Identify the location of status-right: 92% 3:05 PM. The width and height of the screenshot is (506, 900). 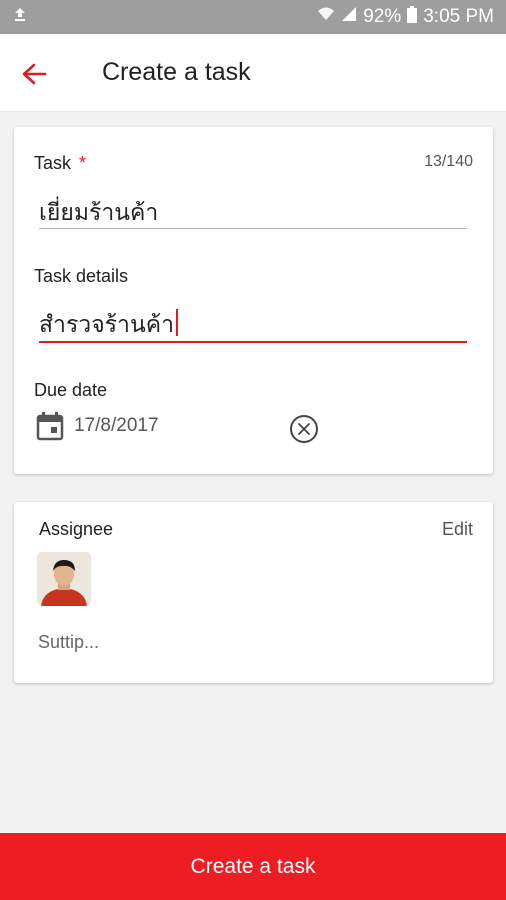
(405, 17).